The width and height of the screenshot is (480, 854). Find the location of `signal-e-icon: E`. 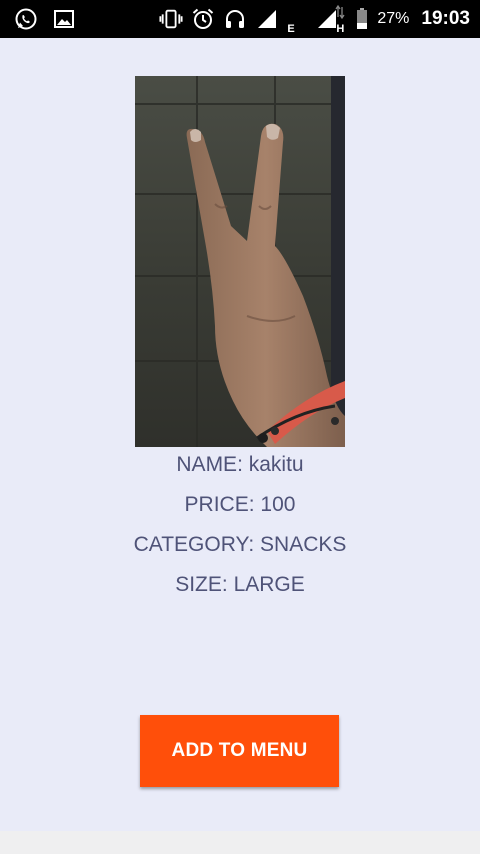

signal-e-icon: E is located at coordinates (291, 29).